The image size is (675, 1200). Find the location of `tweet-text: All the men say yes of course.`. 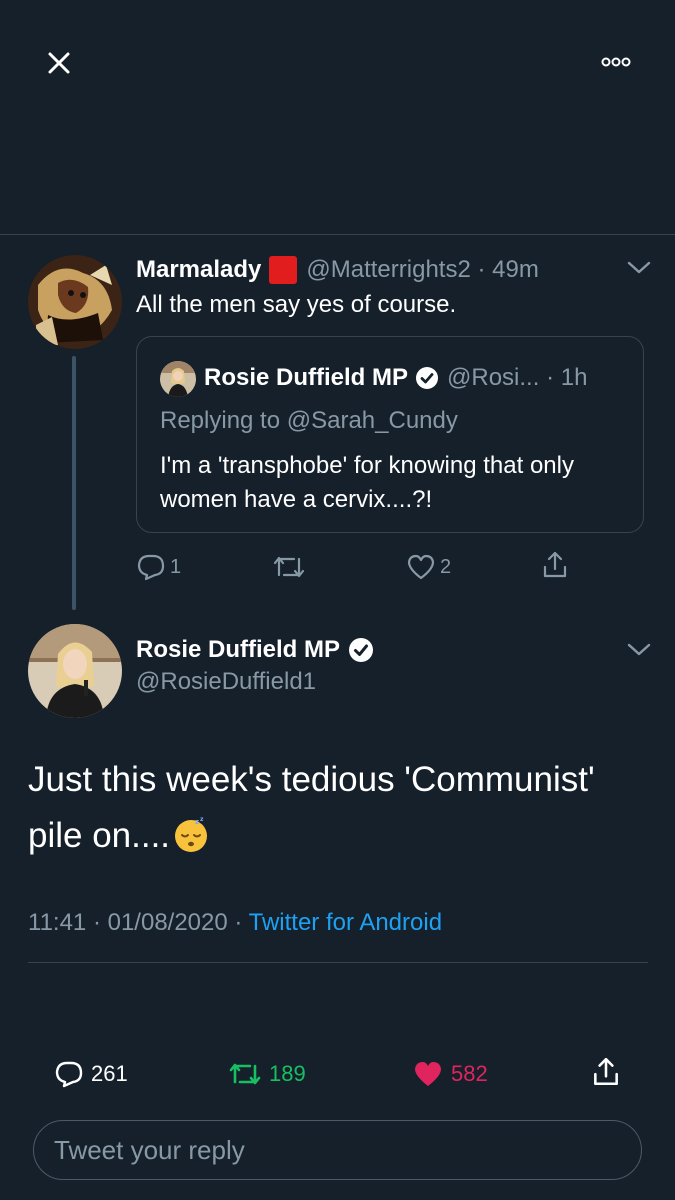

tweet-text: All the men say yes of course. is located at coordinates (296, 304).